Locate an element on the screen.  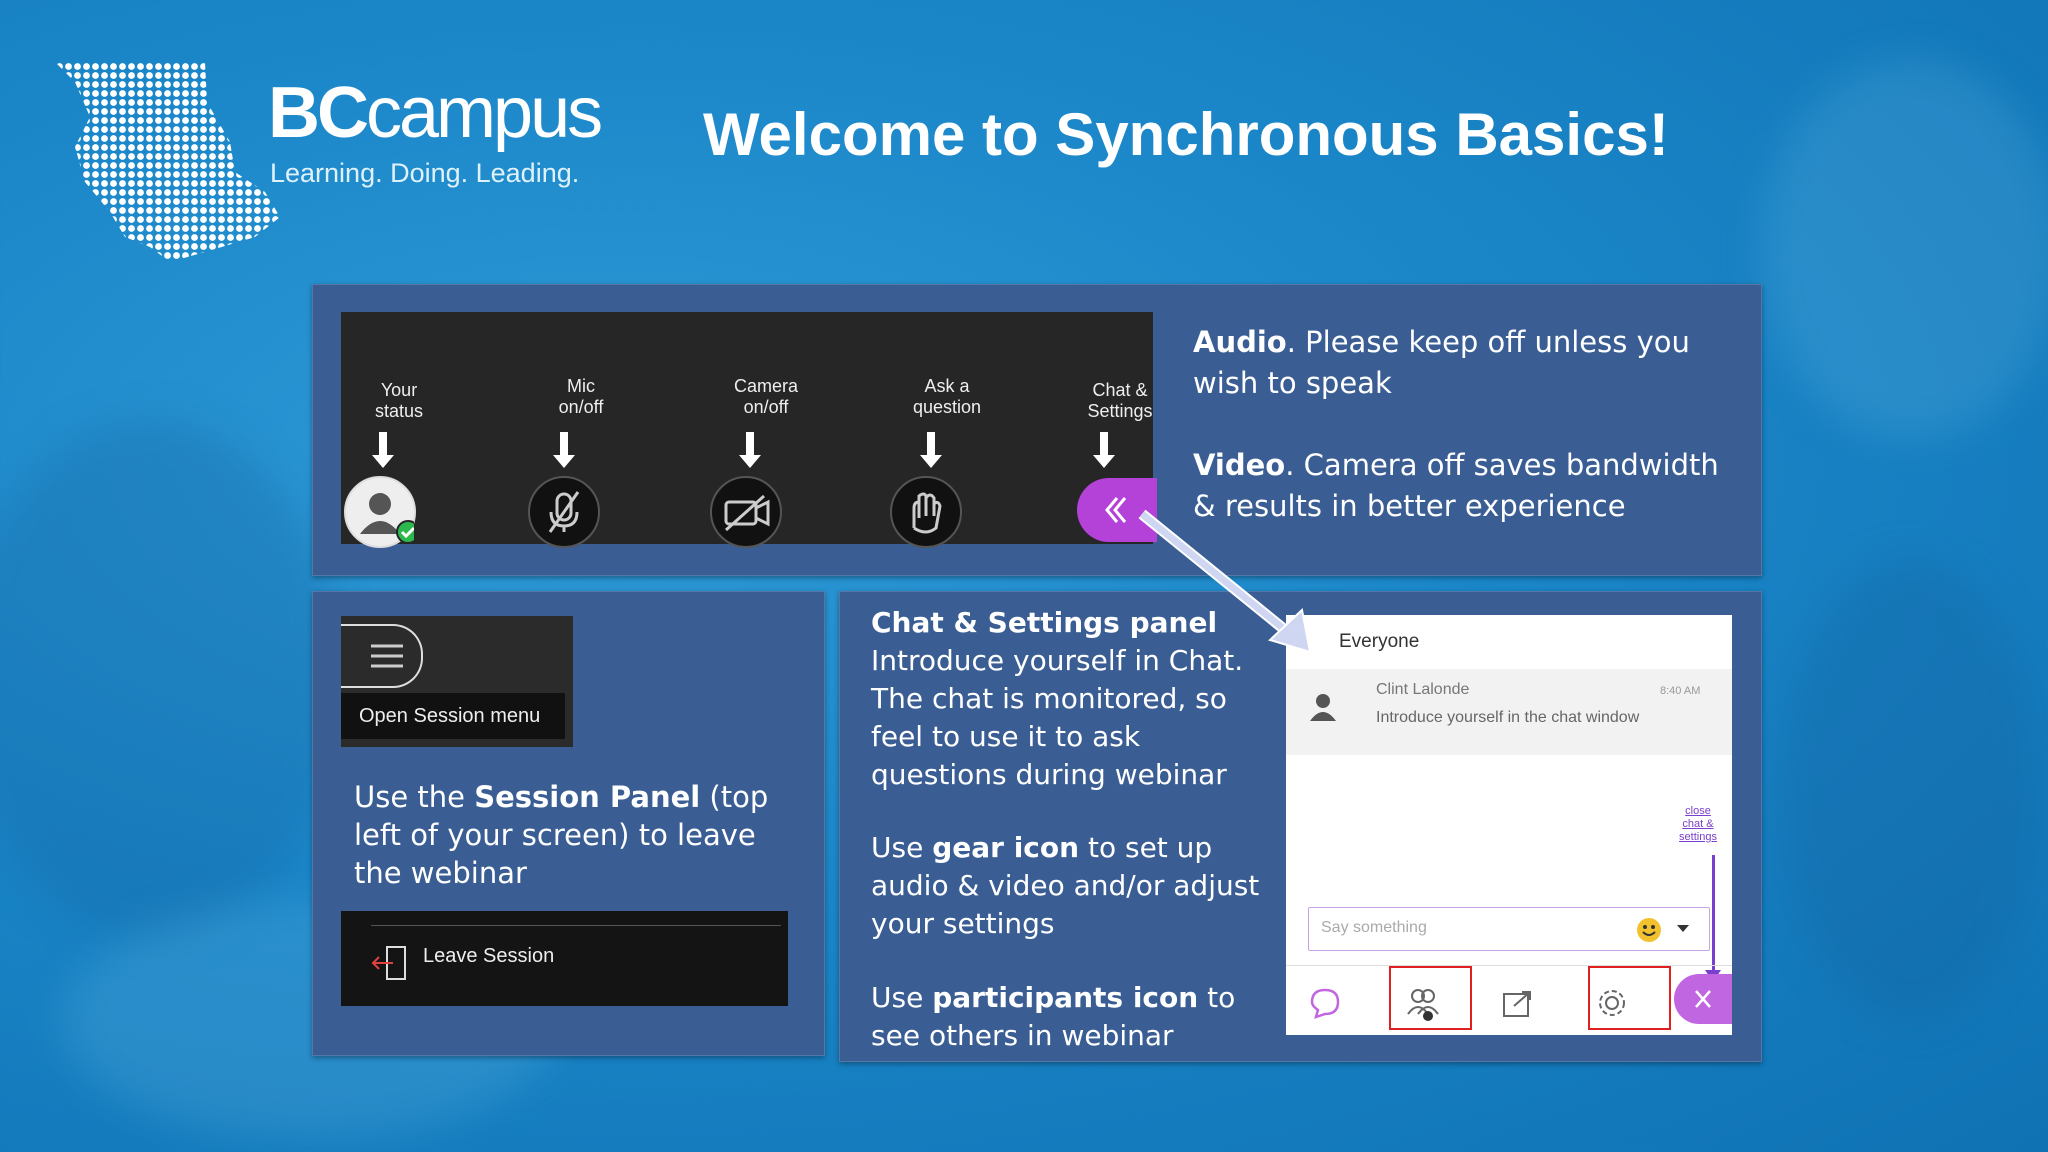
chat-sender: Clint Lalonde is located at coordinates (1423, 689).